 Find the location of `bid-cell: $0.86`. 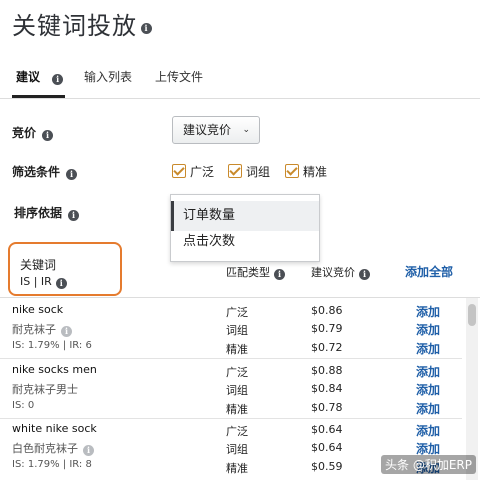

bid-cell: $0.86 is located at coordinates (327, 310).